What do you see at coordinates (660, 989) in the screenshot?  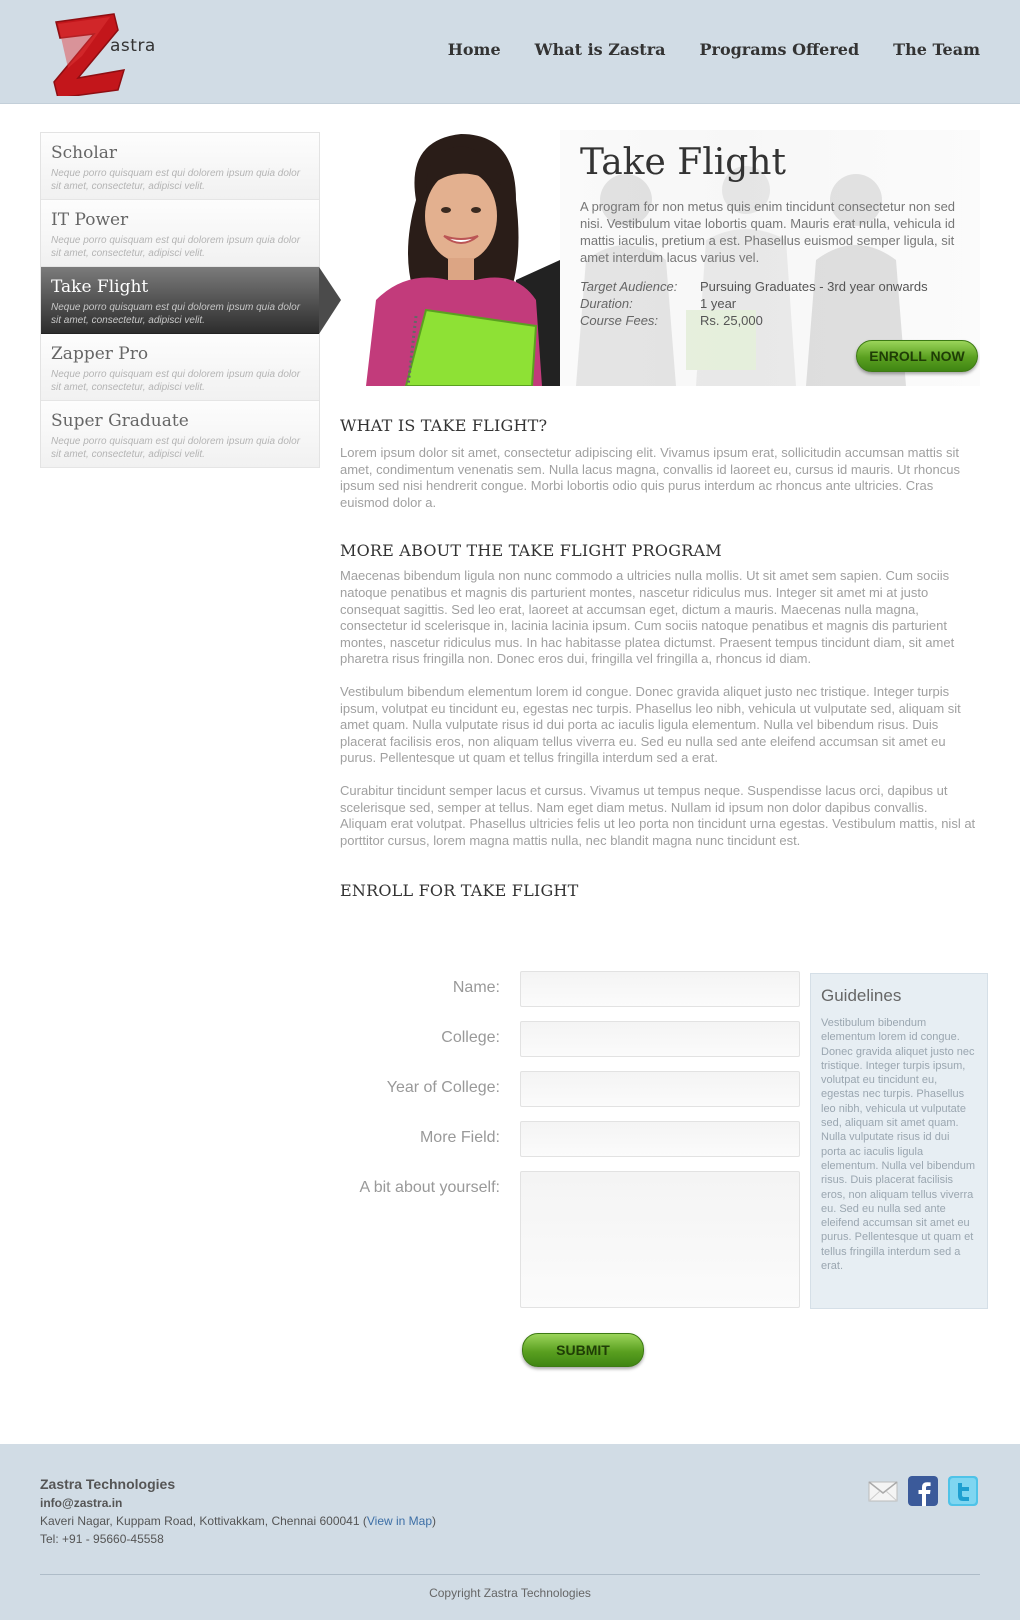 I see `name-field` at bounding box center [660, 989].